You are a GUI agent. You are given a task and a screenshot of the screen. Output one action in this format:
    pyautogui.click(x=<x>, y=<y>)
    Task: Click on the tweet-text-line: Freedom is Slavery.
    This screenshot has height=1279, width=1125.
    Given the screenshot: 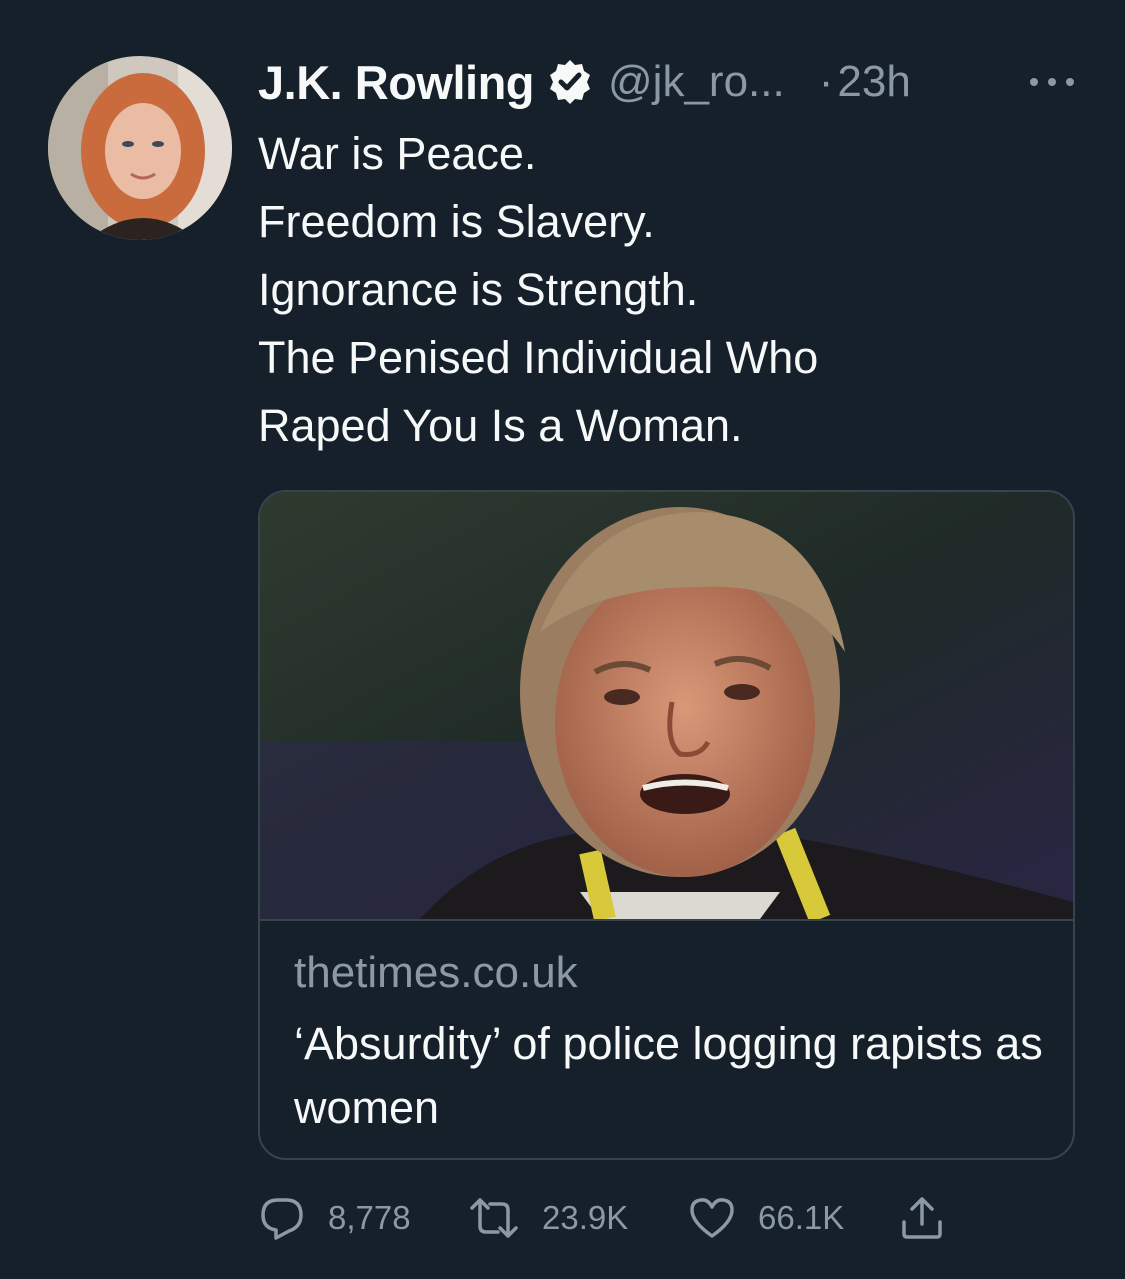 What is the action you would take?
    pyautogui.click(x=456, y=221)
    